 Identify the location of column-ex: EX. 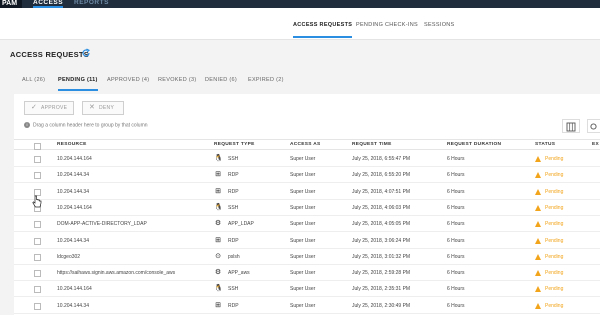
(595, 144).